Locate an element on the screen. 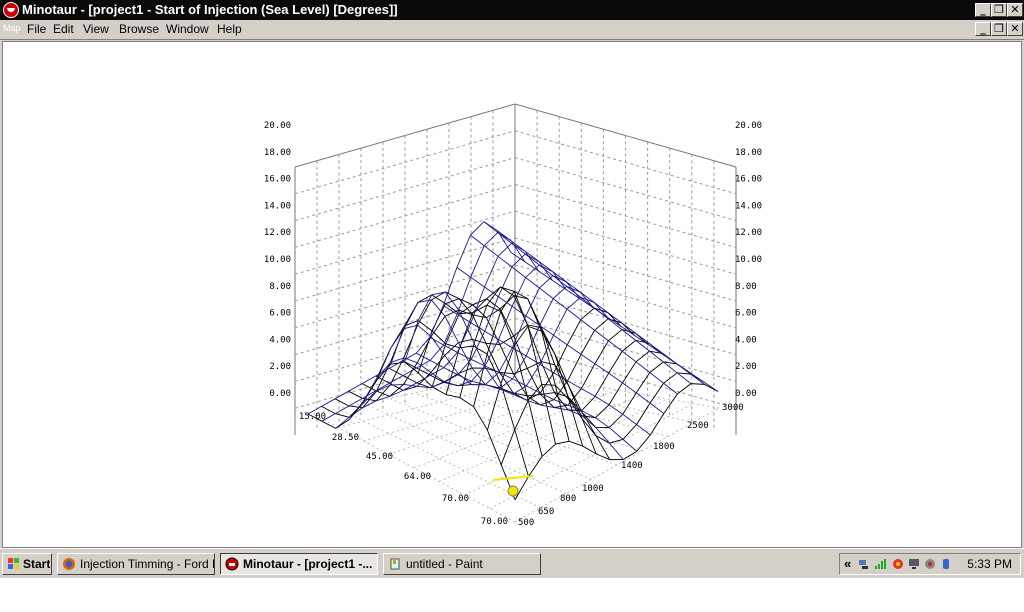 The width and height of the screenshot is (1024, 612). right-axis-tick-label: 500 is located at coordinates (526, 523).